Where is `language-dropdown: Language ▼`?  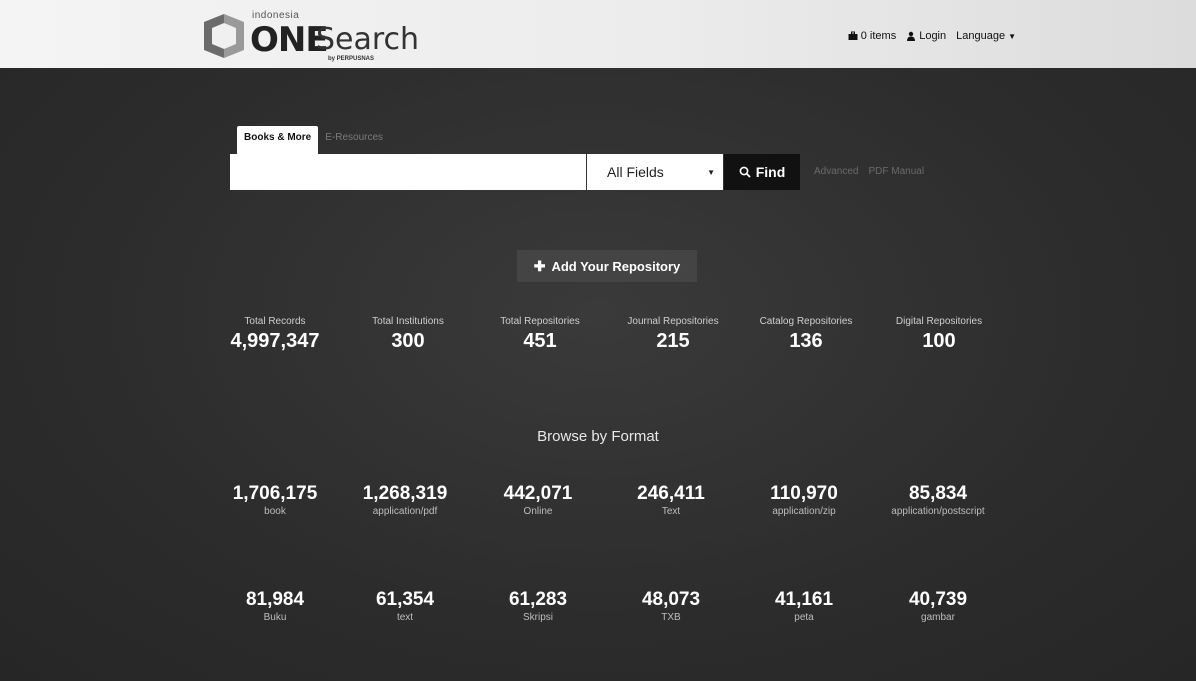
language-dropdown: Language ▼ is located at coordinates (986, 36).